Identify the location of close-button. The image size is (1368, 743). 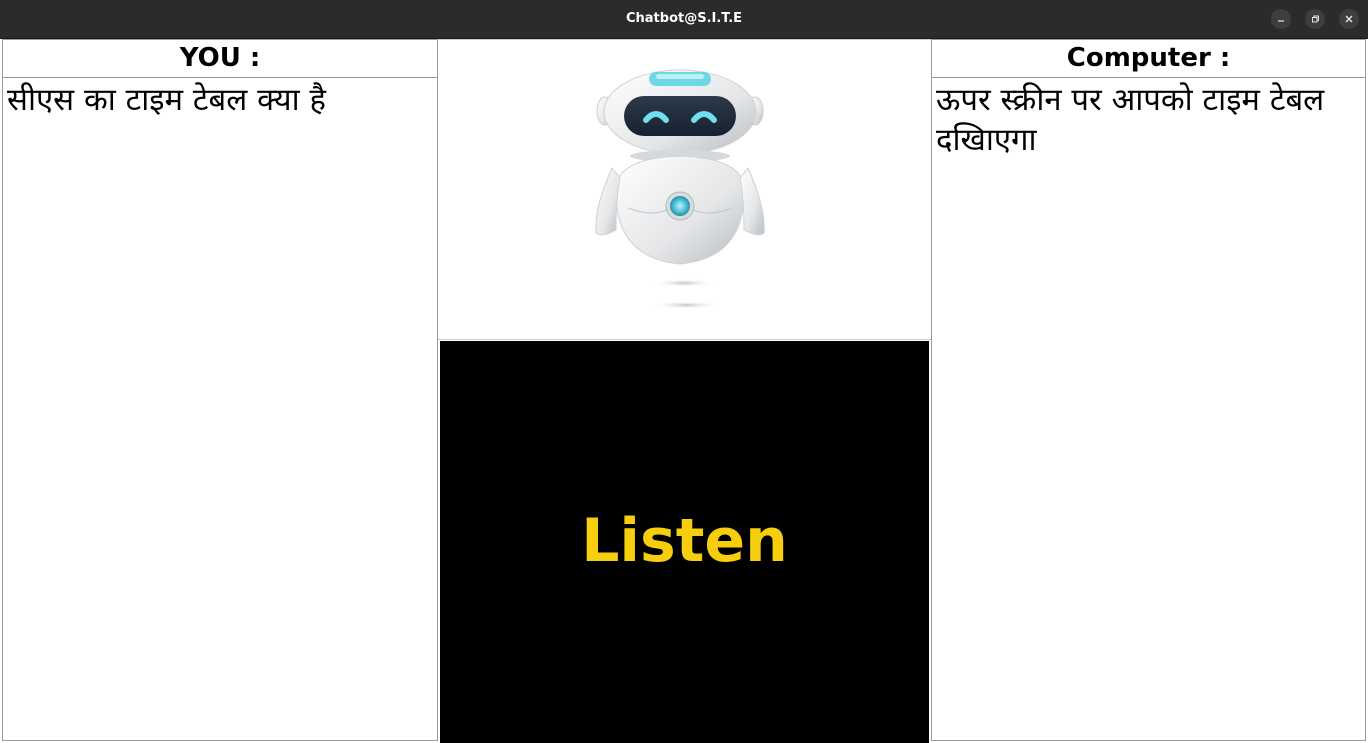
(1349, 19).